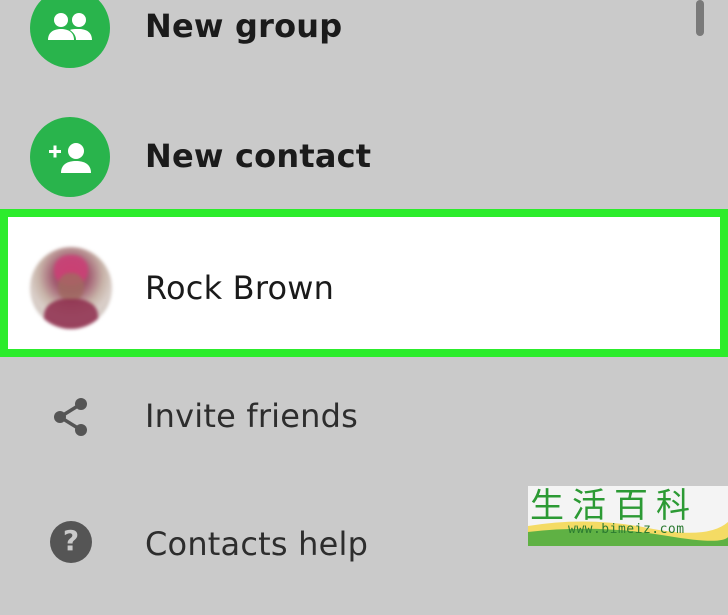  What do you see at coordinates (71, 542) in the screenshot?
I see `help-icon: ?` at bounding box center [71, 542].